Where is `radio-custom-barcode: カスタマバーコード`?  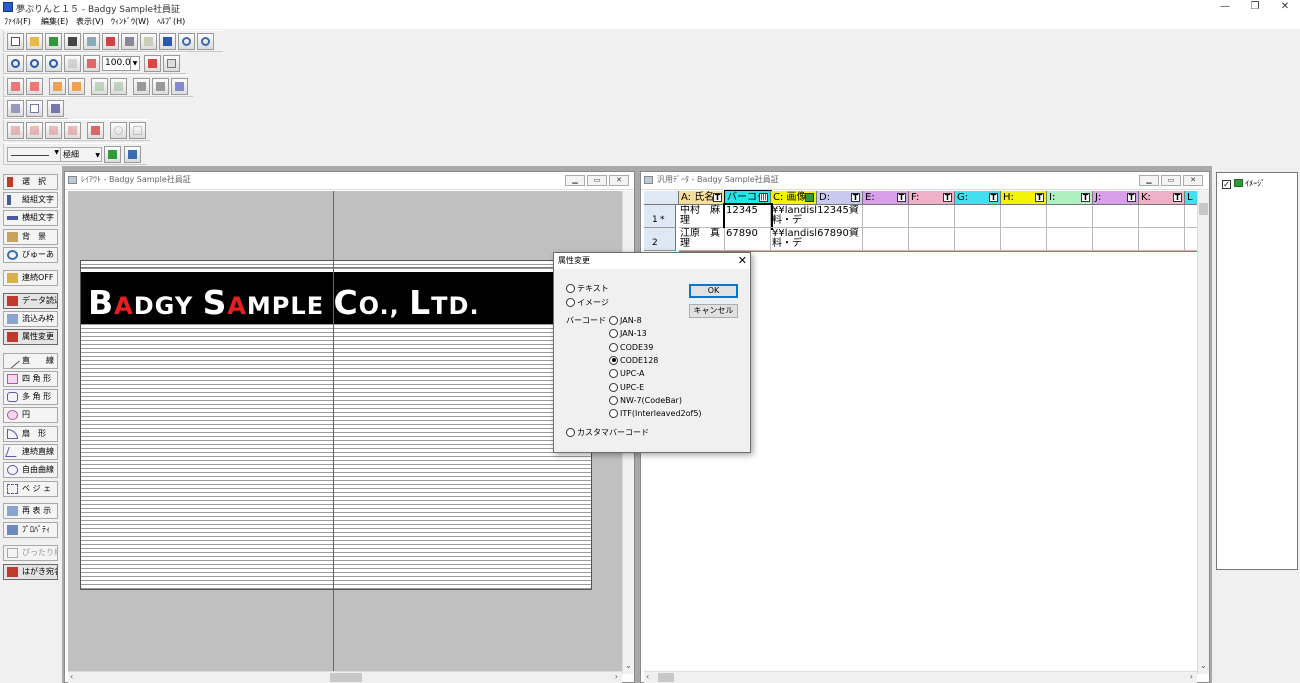
radio-custom-barcode: カスタマバーコード is located at coordinates (607, 433).